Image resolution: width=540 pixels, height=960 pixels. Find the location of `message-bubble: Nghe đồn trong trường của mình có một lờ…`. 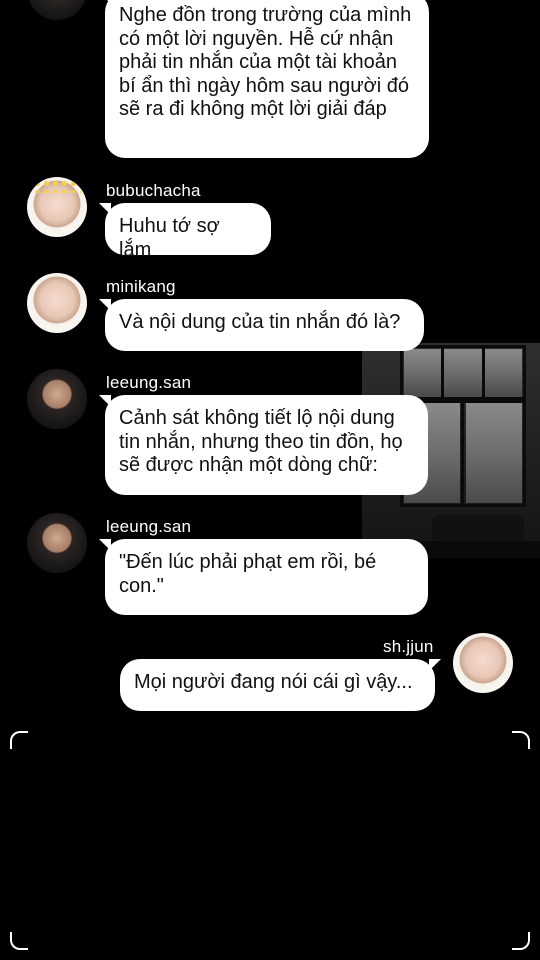

message-bubble: Nghe đồn trong trường của mình có một lờ… is located at coordinates (264, 79).